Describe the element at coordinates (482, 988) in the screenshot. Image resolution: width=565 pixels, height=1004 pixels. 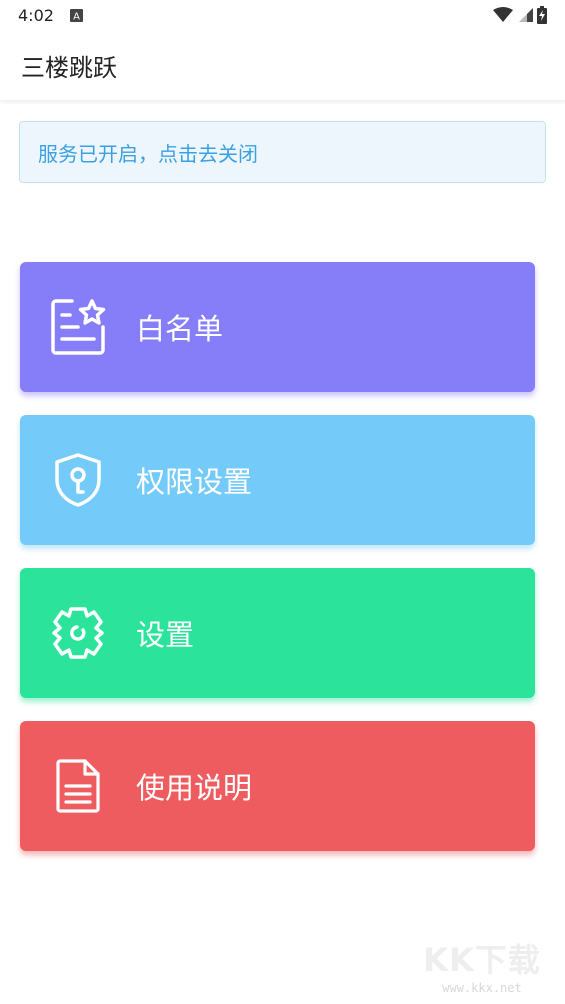
I see `watermark-url: www.kkx.net` at that location.